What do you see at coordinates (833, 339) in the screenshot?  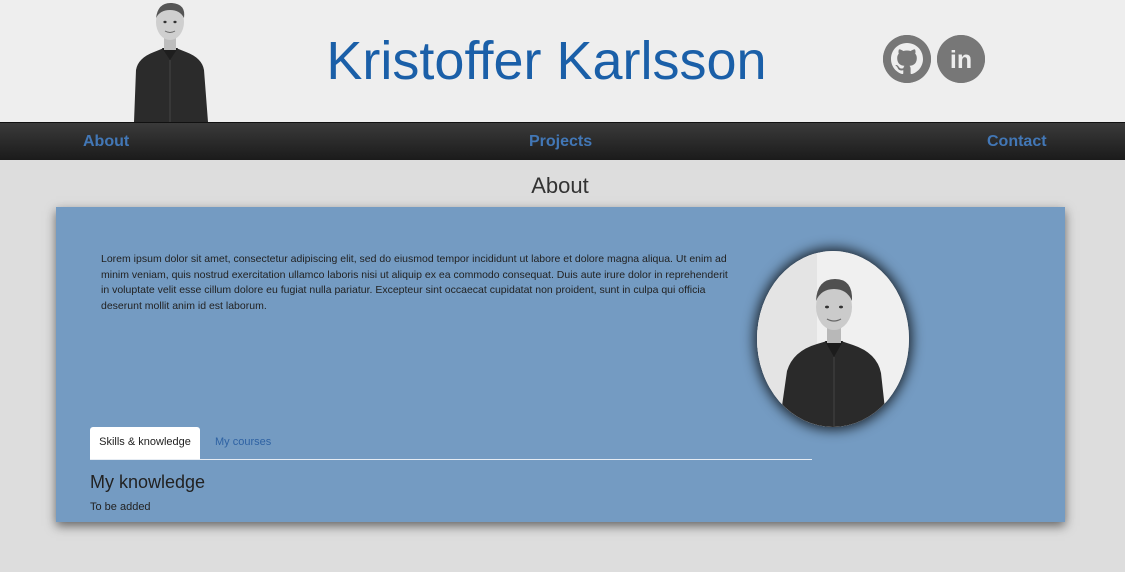 I see `profile-photo` at bounding box center [833, 339].